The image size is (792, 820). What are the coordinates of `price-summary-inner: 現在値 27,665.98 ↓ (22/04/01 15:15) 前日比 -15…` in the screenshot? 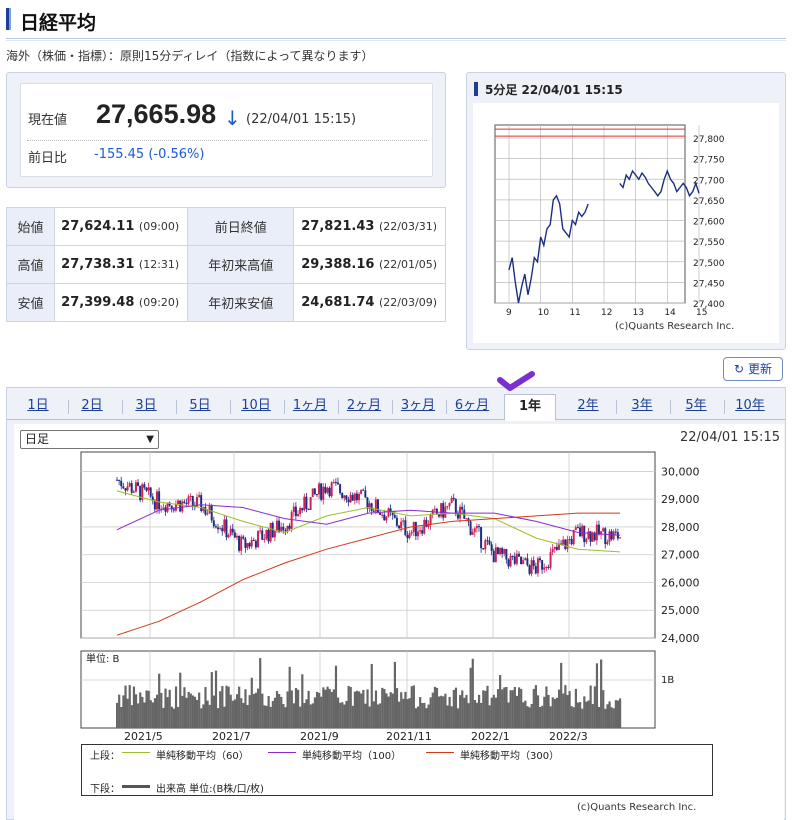 It's located at (226, 130).